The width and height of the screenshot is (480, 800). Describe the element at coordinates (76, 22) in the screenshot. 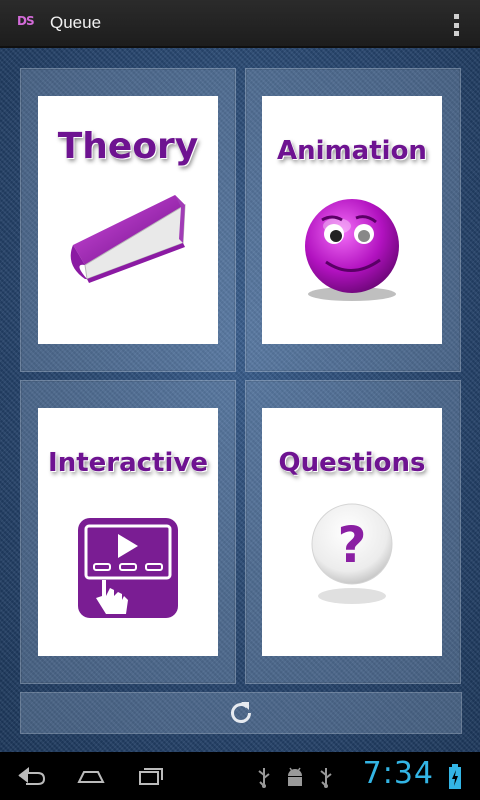

I see `page-title: Queue` at that location.